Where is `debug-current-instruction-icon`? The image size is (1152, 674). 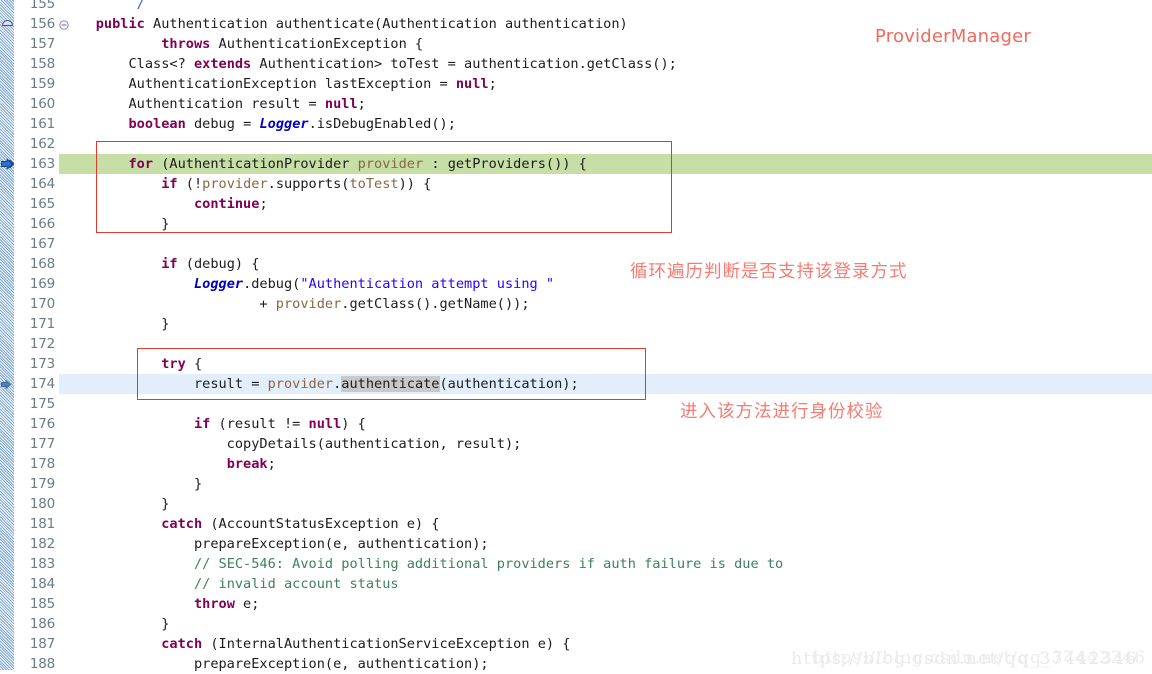
debug-current-instruction-icon is located at coordinates (8, 167).